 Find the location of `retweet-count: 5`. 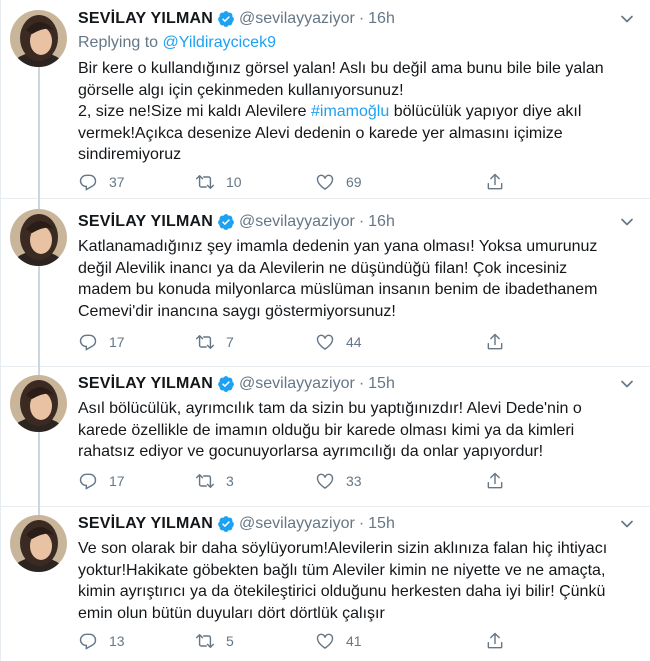

retweet-count: 5 is located at coordinates (230, 641).